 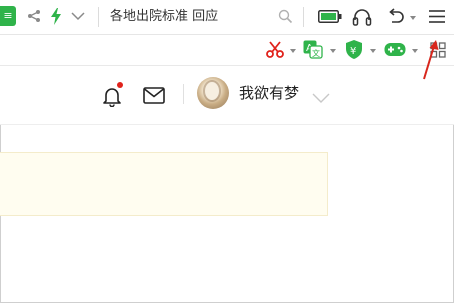 I want to click on annotation-arrow-icon, so click(x=431, y=60).